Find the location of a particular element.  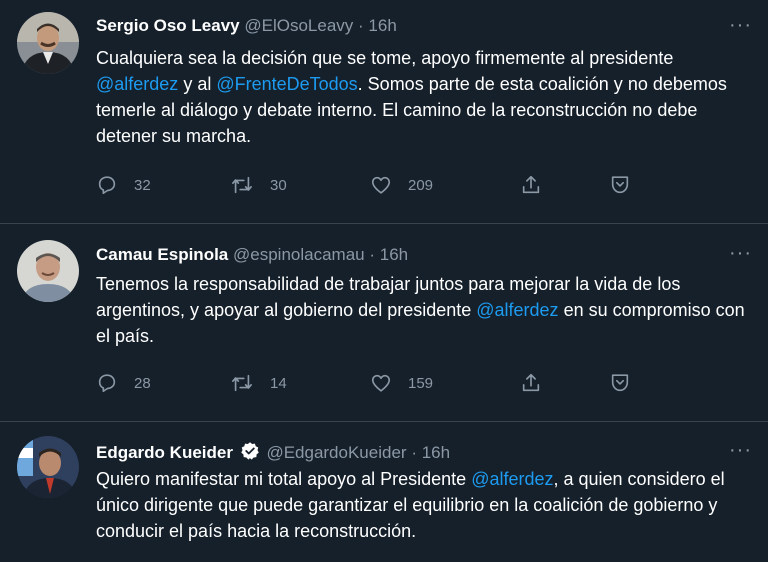

reply-button: 28 is located at coordinates (123, 383).